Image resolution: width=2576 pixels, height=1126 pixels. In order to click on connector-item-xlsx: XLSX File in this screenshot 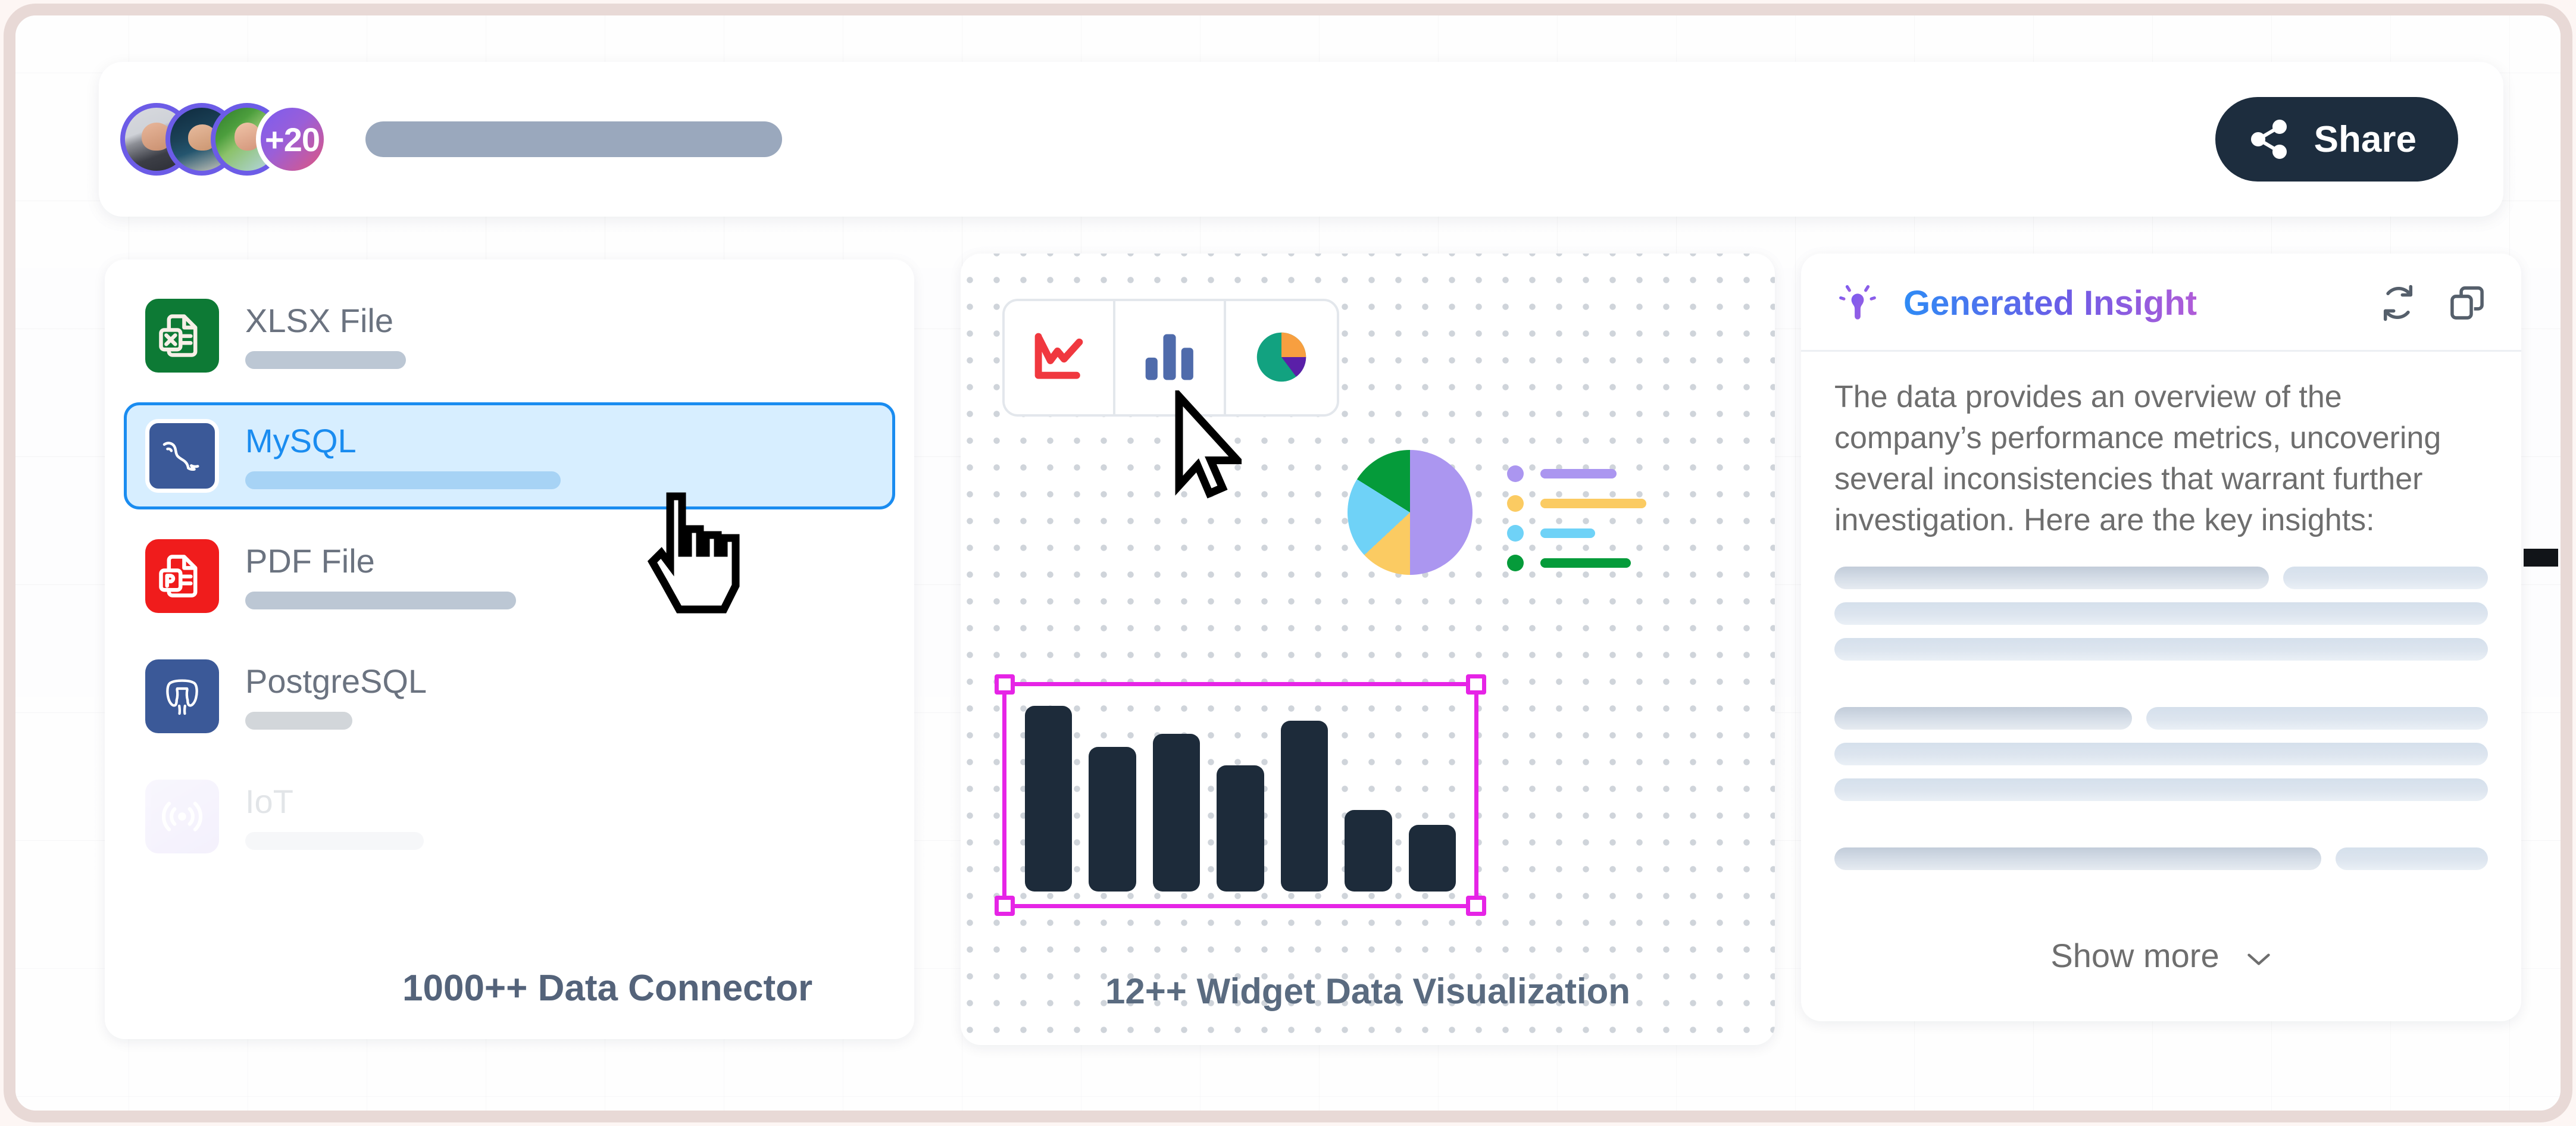, I will do `click(509, 335)`.